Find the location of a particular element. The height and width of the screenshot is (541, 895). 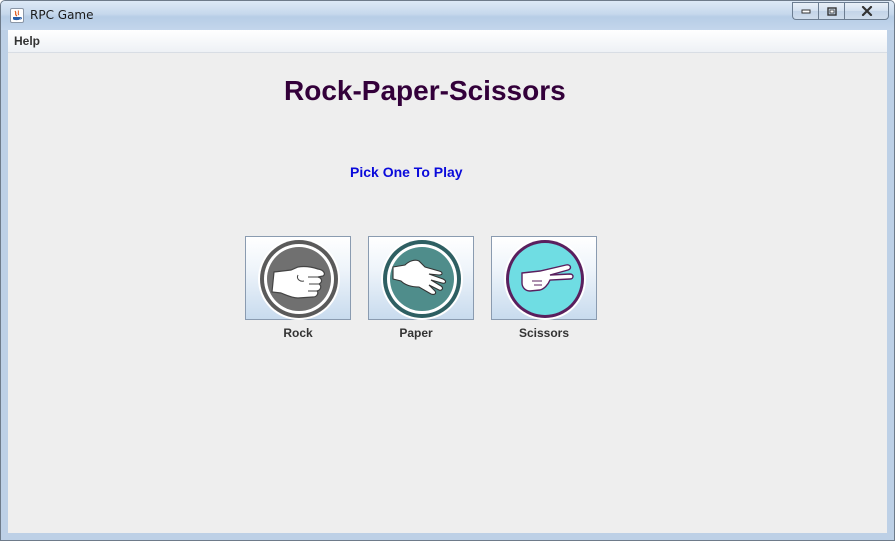

menu-help: Help is located at coordinates (27, 41).